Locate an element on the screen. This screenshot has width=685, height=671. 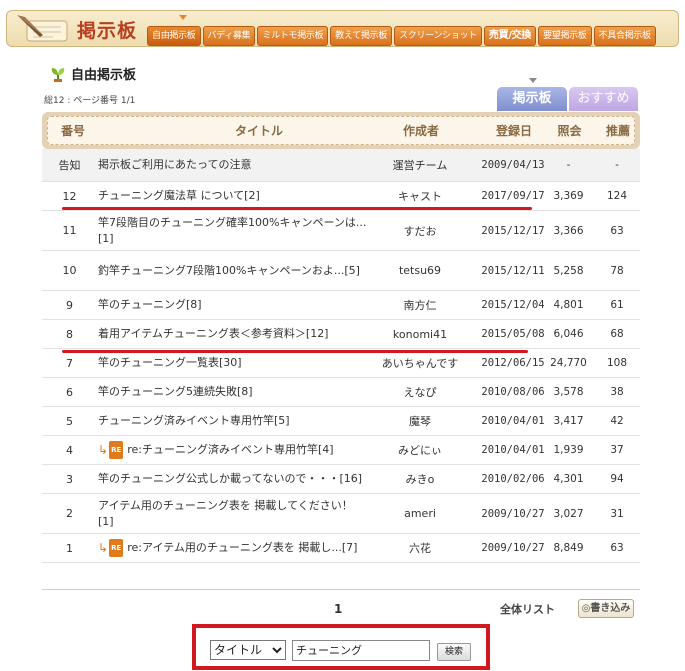
tab-qa: 教えて掲示板 is located at coordinates (361, 36).